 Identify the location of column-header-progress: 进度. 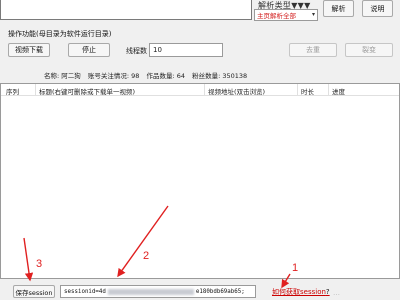
(338, 91).